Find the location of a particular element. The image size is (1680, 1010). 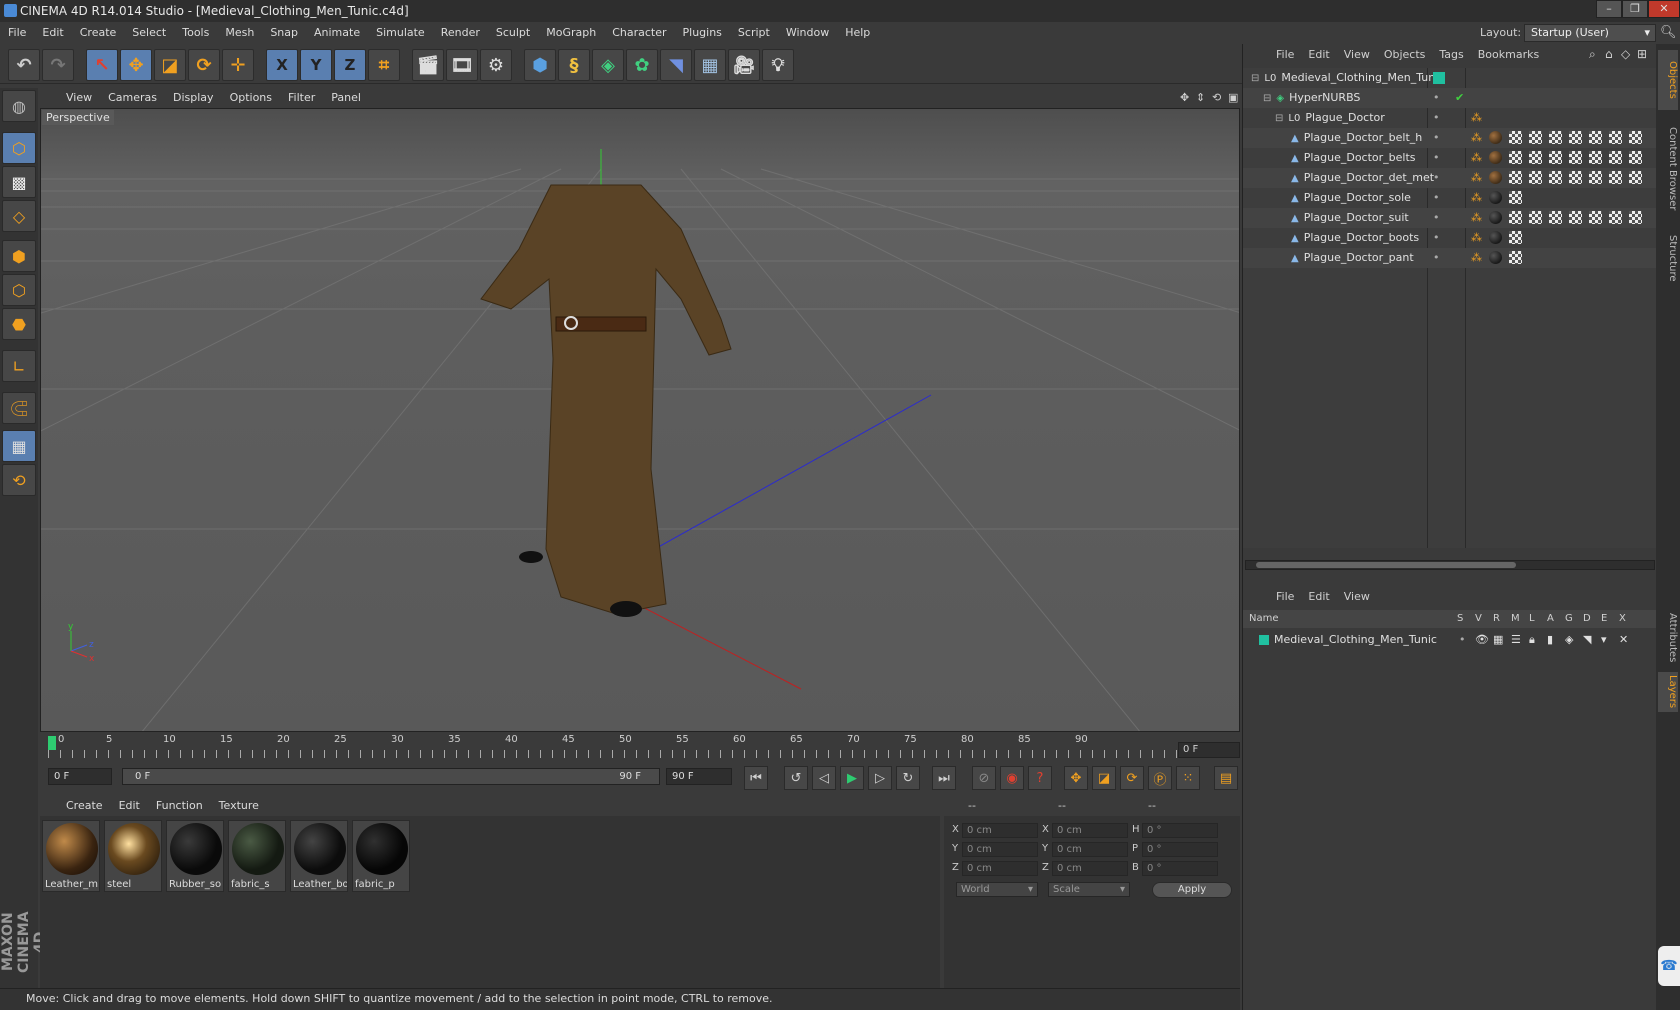

frame-range-slider: 0 F 90 F is located at coordinates (391, 776).